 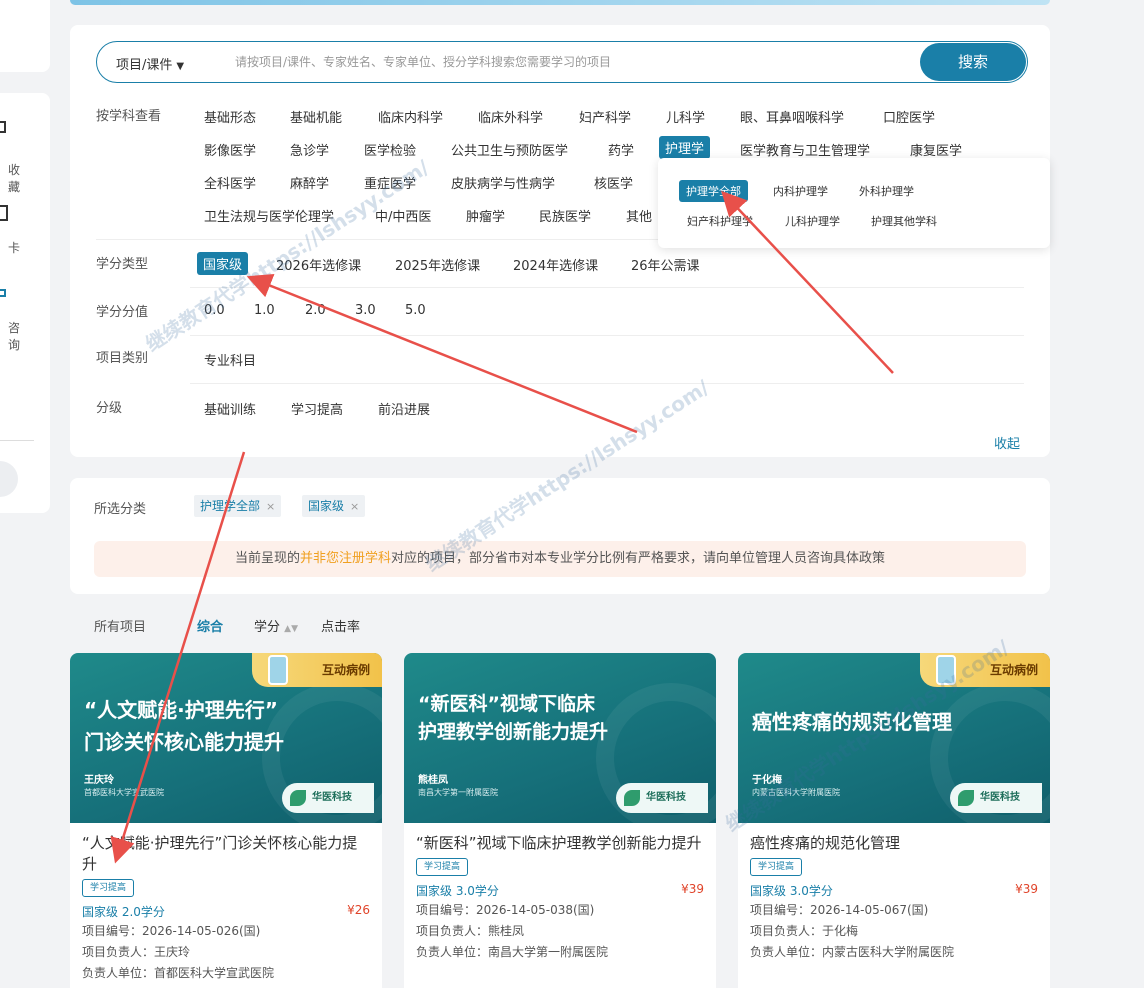 I want to click on side-round-button, so click(x=9, y=479).